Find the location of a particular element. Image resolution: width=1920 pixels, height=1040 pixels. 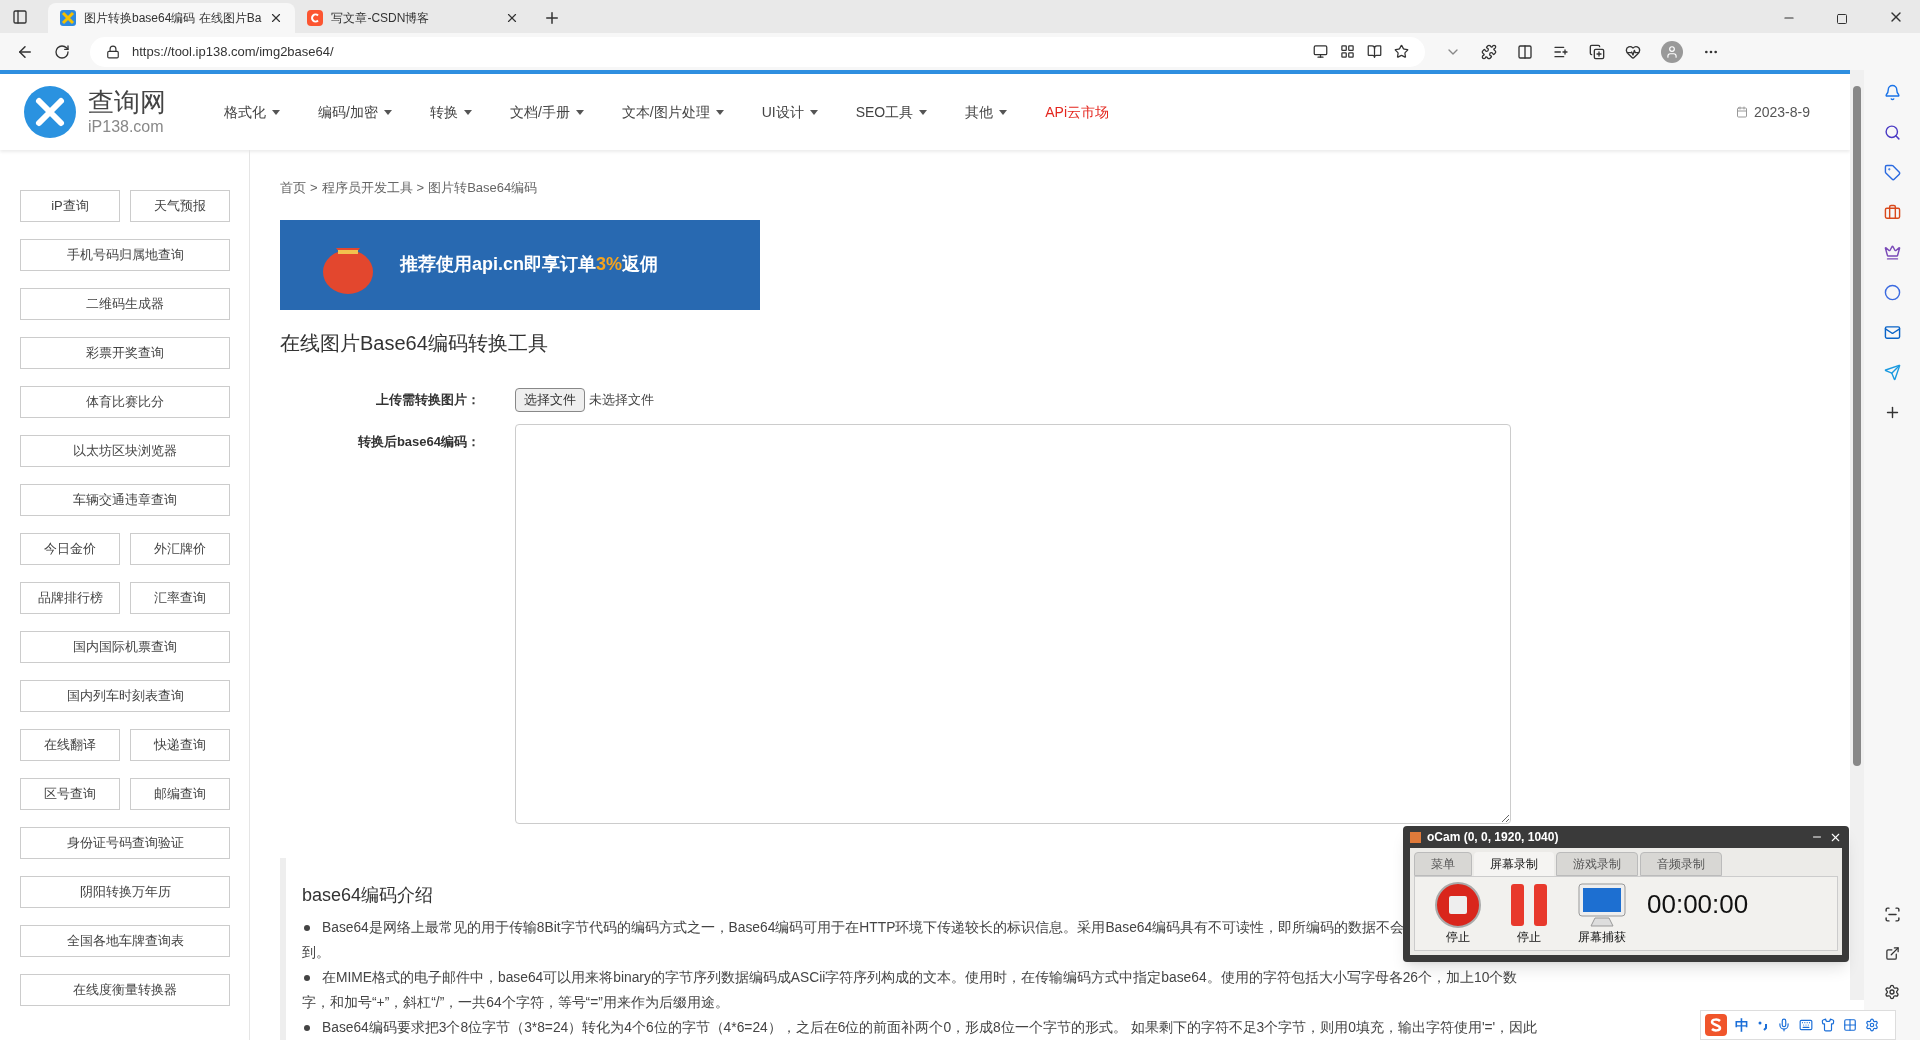

date-text: 2023-8-9 is located at coordinates (1781, 112).